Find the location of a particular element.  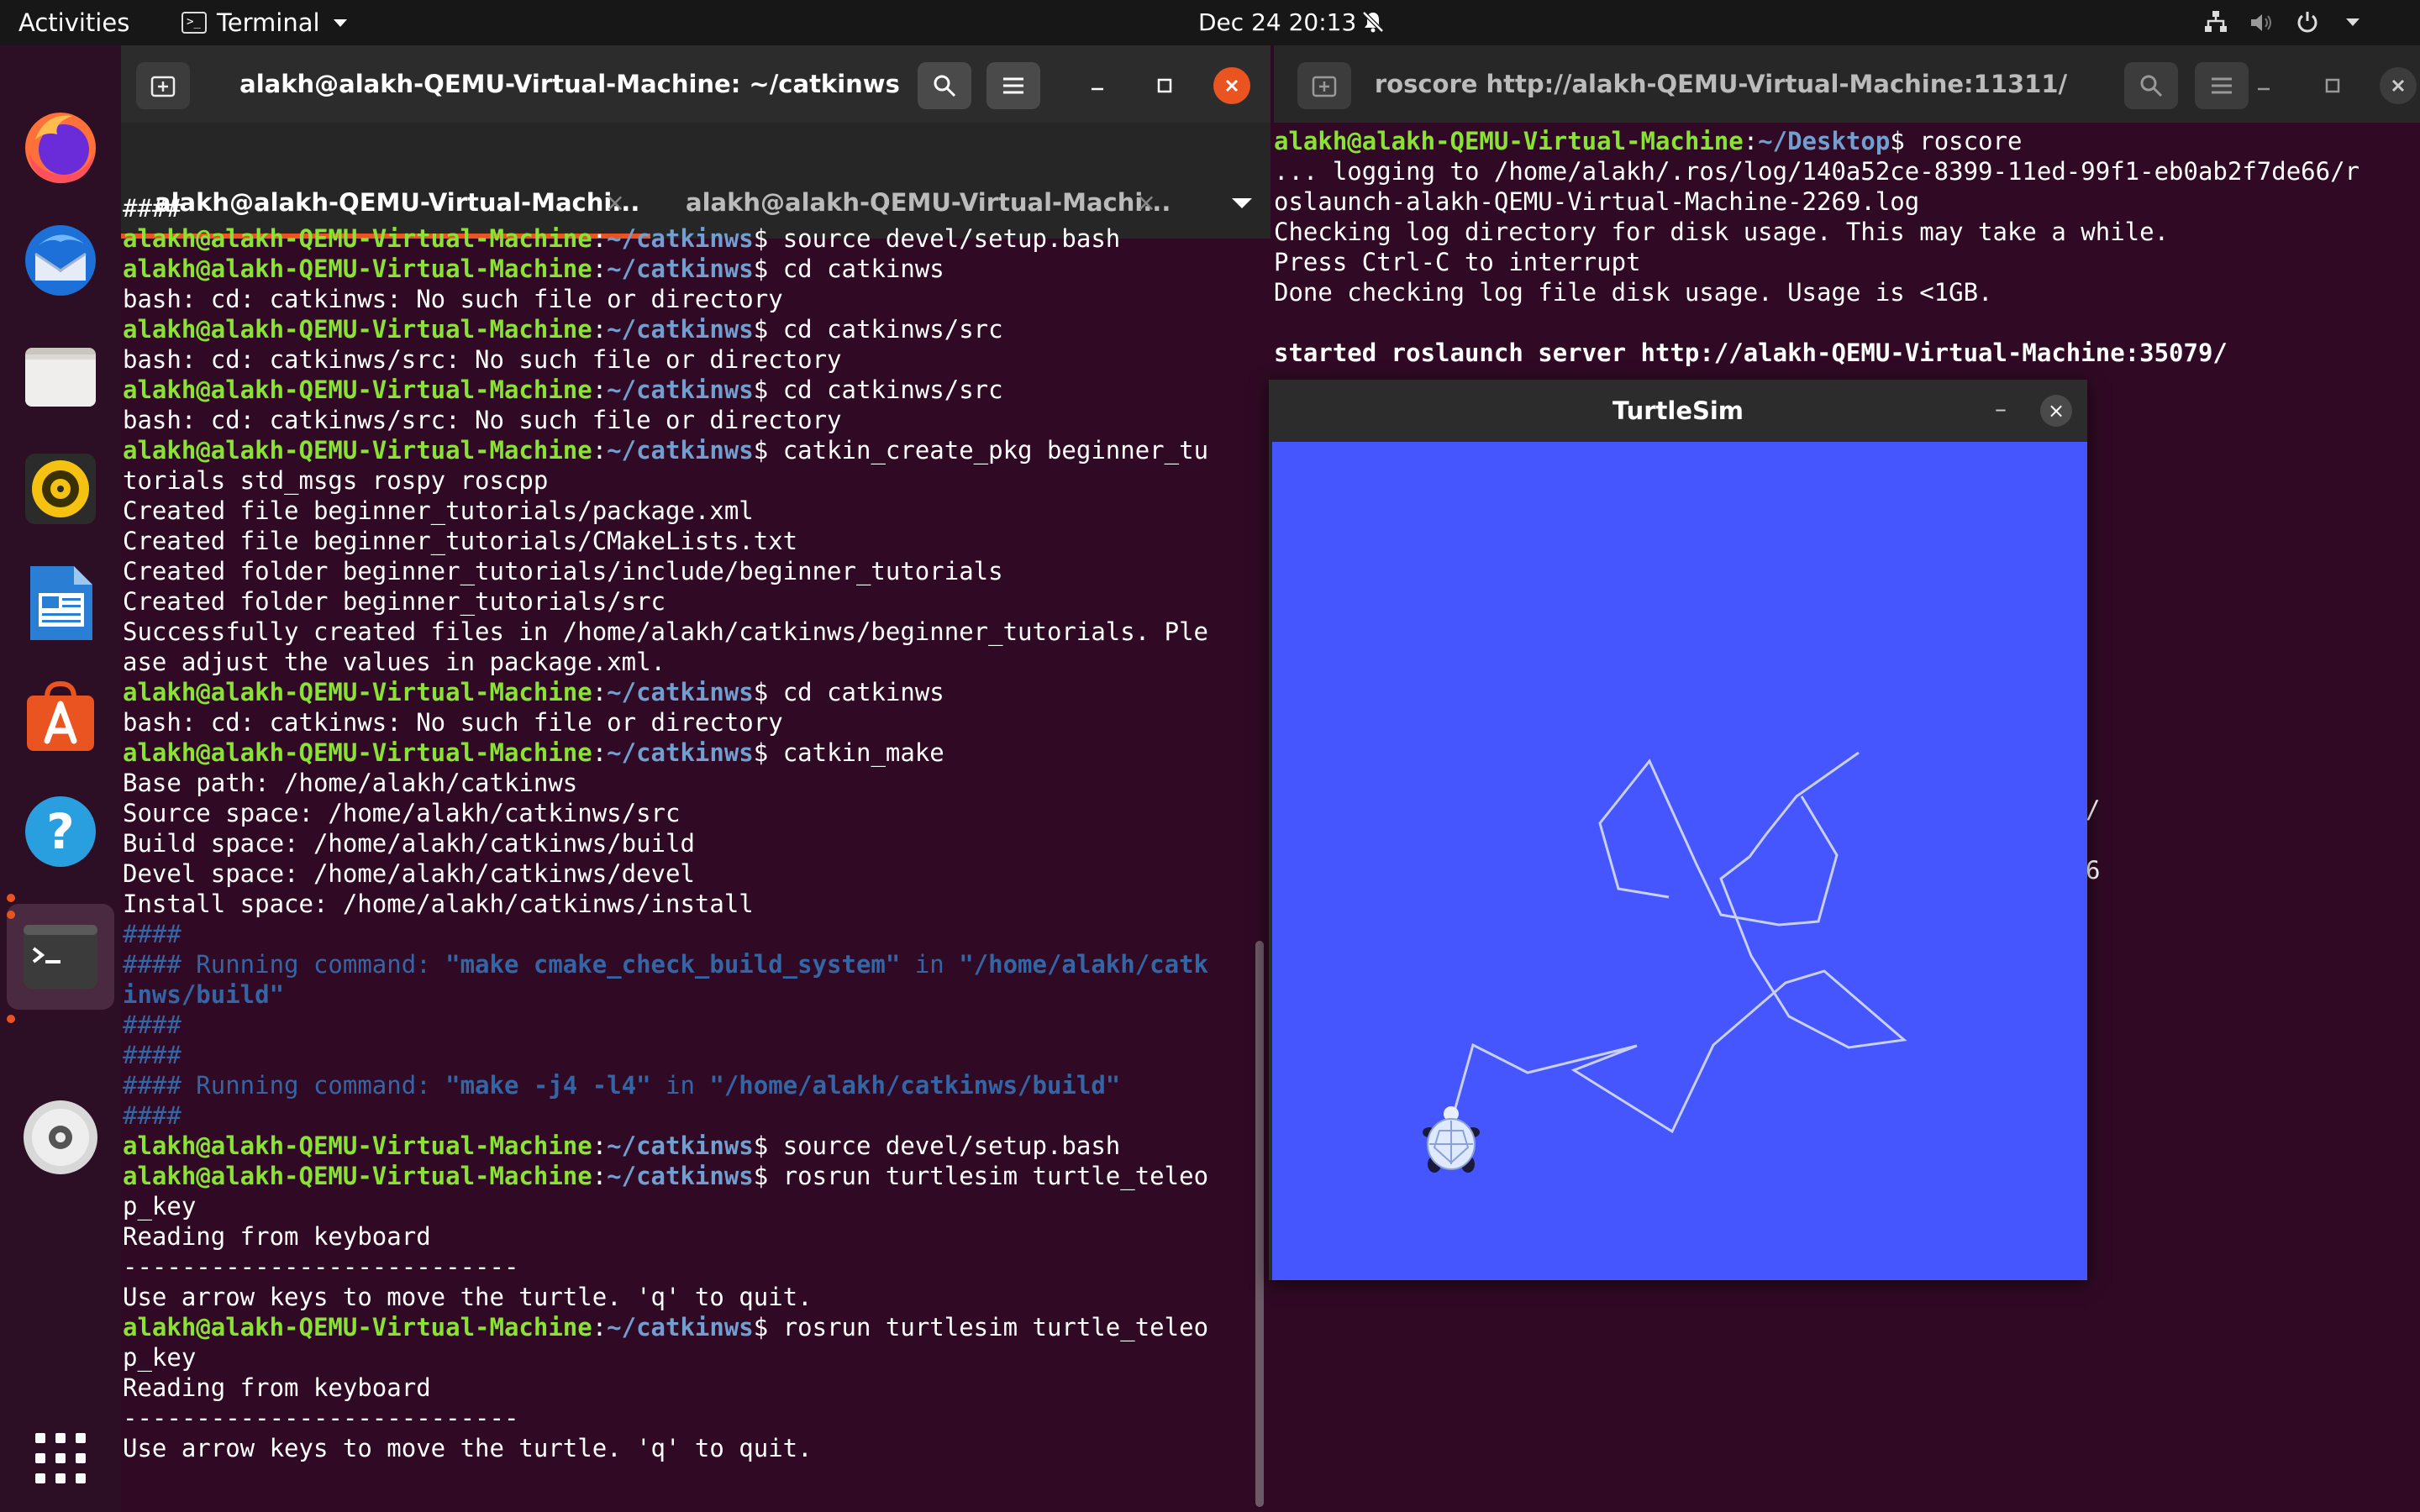

output-line: p_key is located at coordinates (160, 1357).